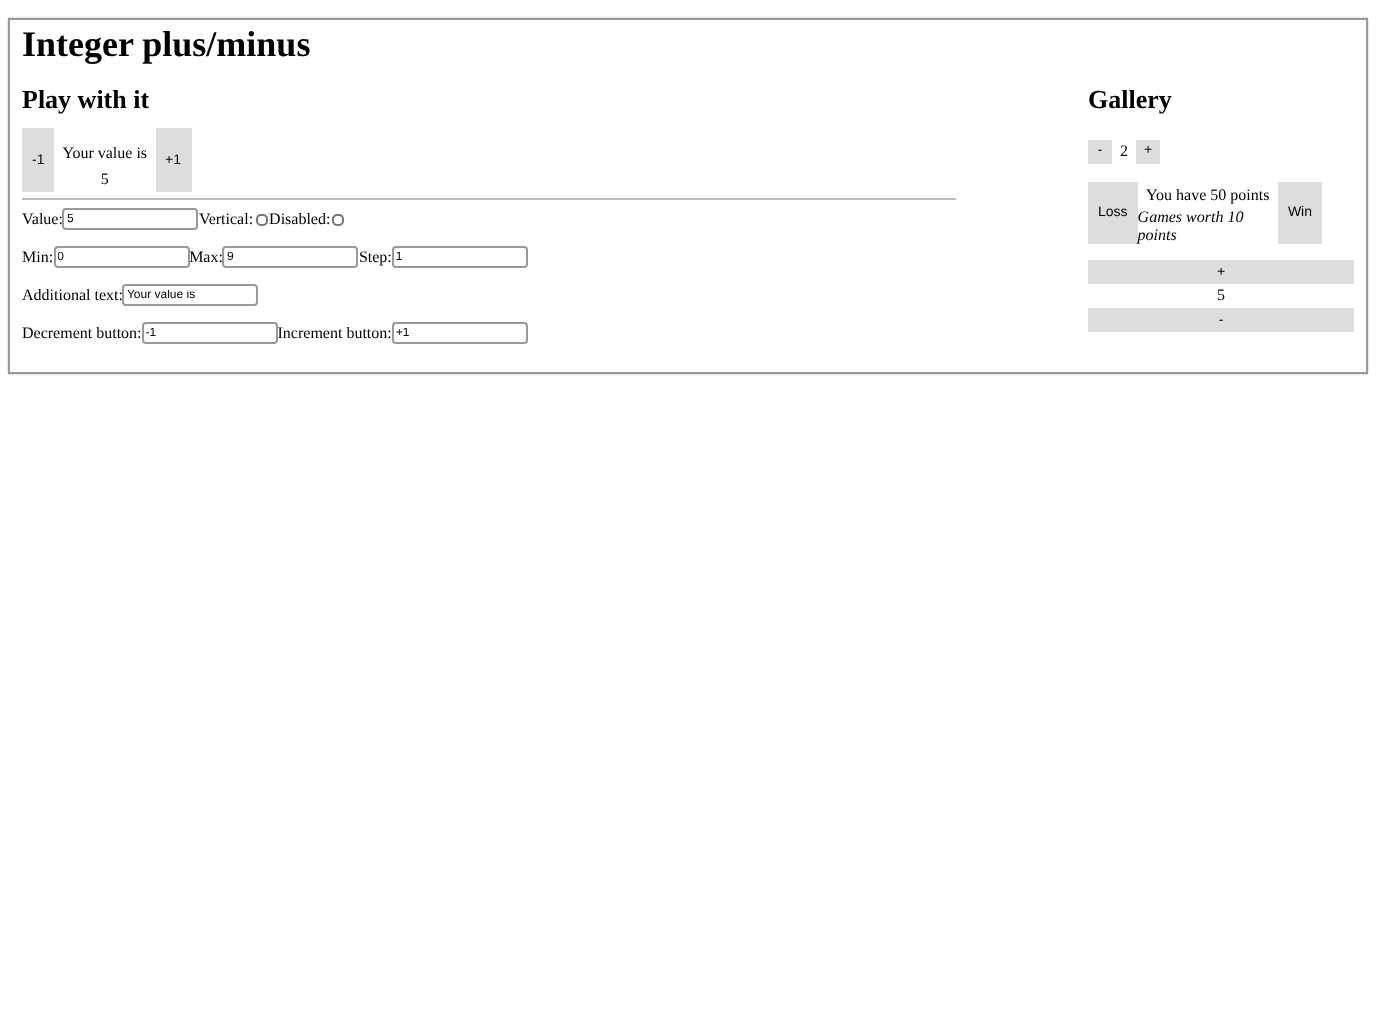 This screenshot has width=1376, height=1024. I want to click on field-label: Step:, so click(375, 257).